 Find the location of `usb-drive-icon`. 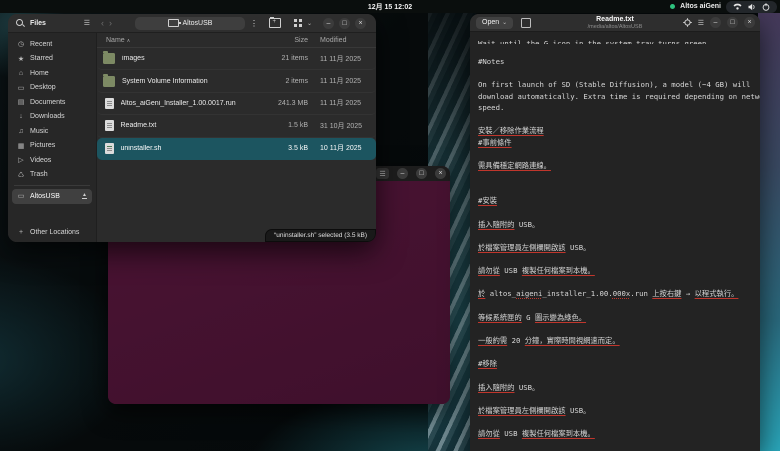

usb-drive-icon is located at coordinates (174, 23).